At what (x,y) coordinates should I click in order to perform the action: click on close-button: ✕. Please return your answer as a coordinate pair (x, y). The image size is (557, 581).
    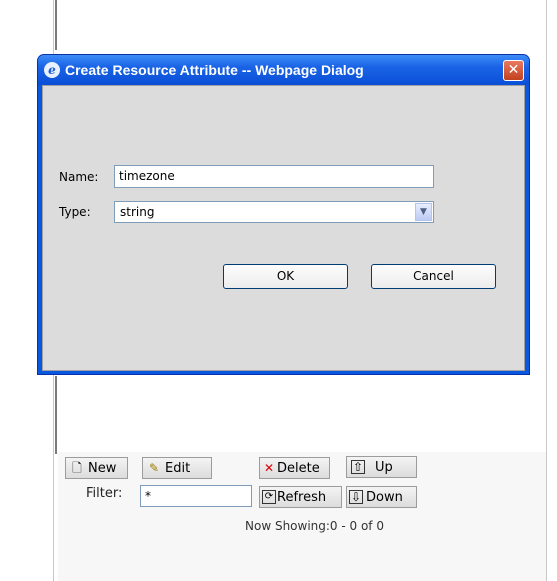
    Looking at the image, I should click on (513, 70).